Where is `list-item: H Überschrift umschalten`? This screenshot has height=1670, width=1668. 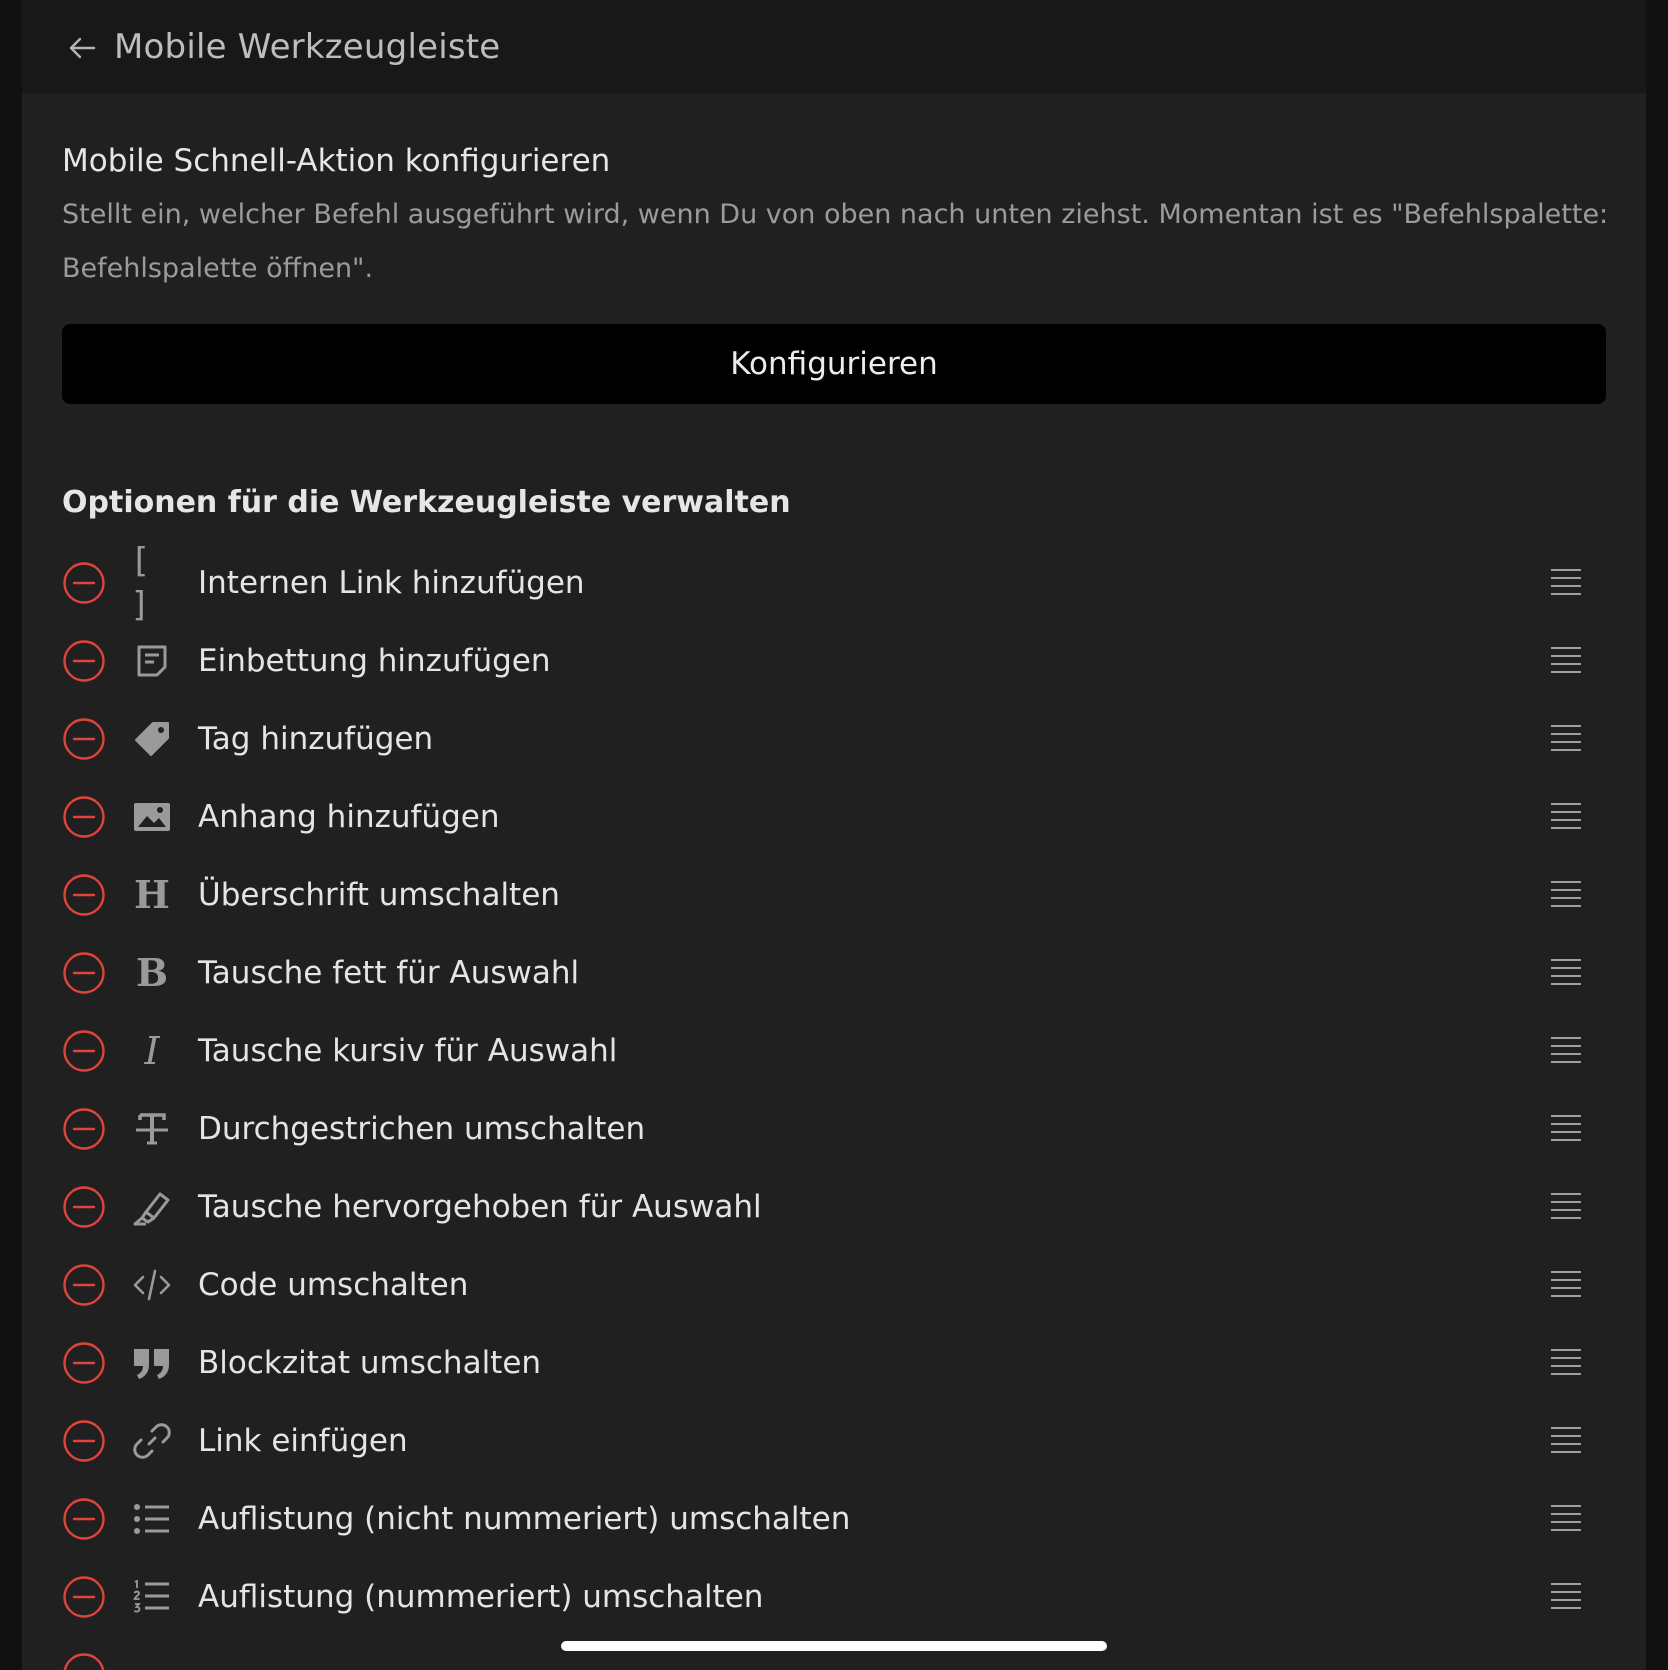
list-item: H Überschrift umschalten is located at coordinates (834, 895).